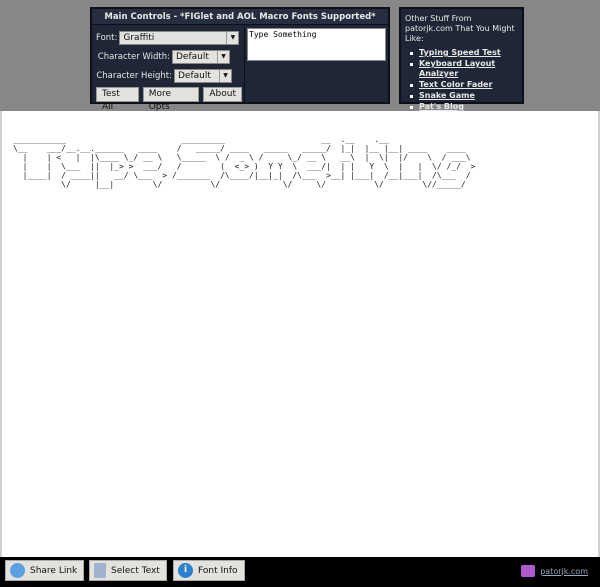 Image resolution: width=600 pixels, height=587 pixels. I want to click on font-info-button: i Font Info, so click(209, 570).